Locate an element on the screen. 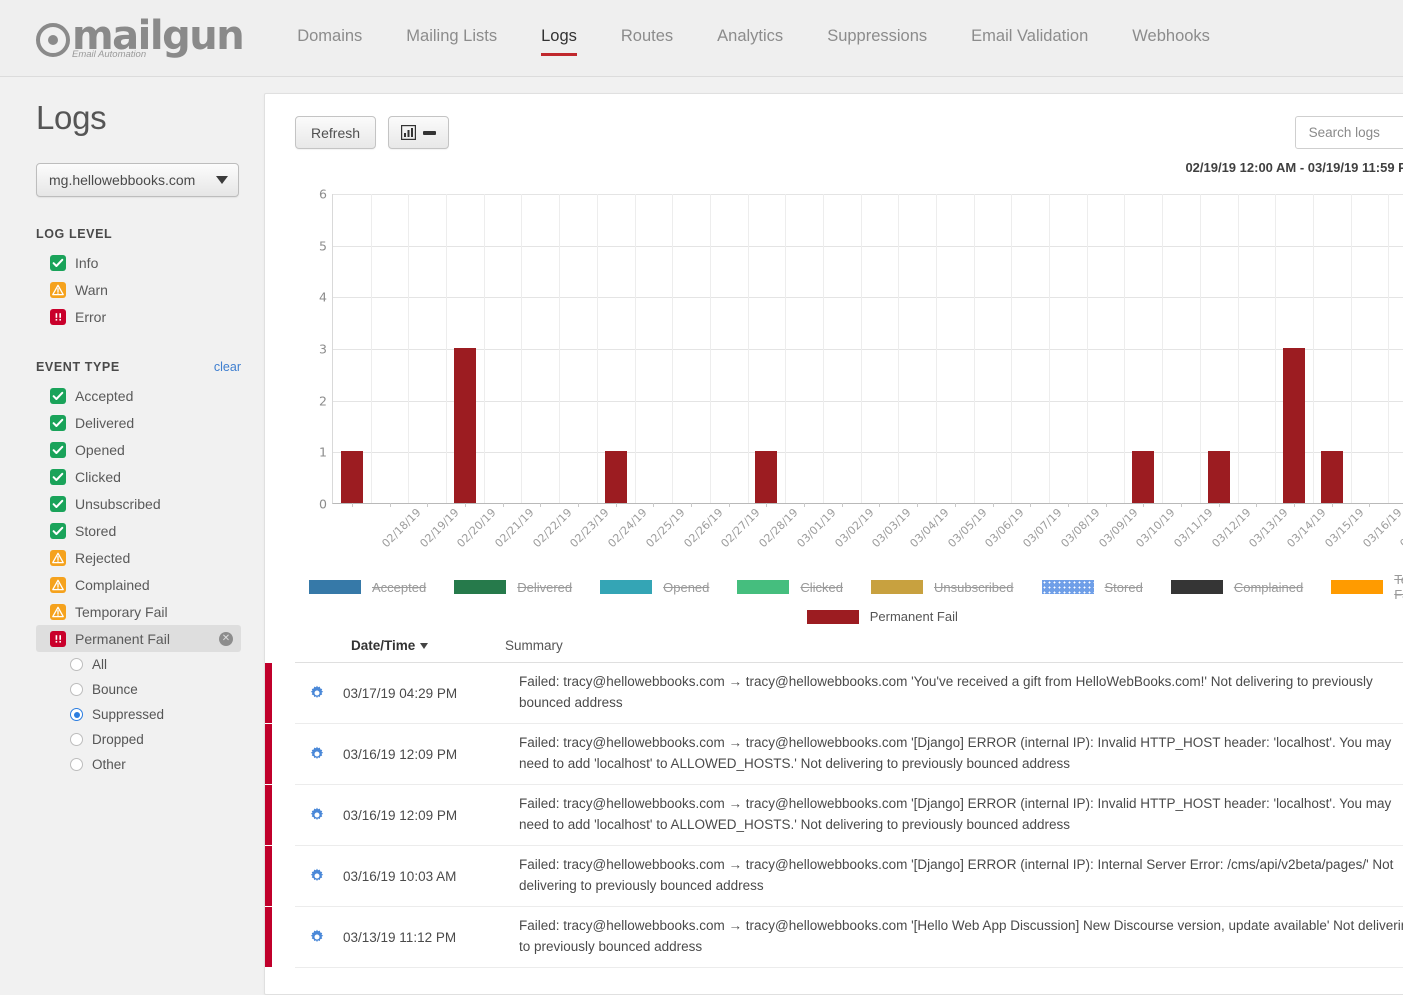  date-range-value: 02/19/19 12:00 AM - 03/19/19 11:59 PM is located at coordinates (1294, 167).